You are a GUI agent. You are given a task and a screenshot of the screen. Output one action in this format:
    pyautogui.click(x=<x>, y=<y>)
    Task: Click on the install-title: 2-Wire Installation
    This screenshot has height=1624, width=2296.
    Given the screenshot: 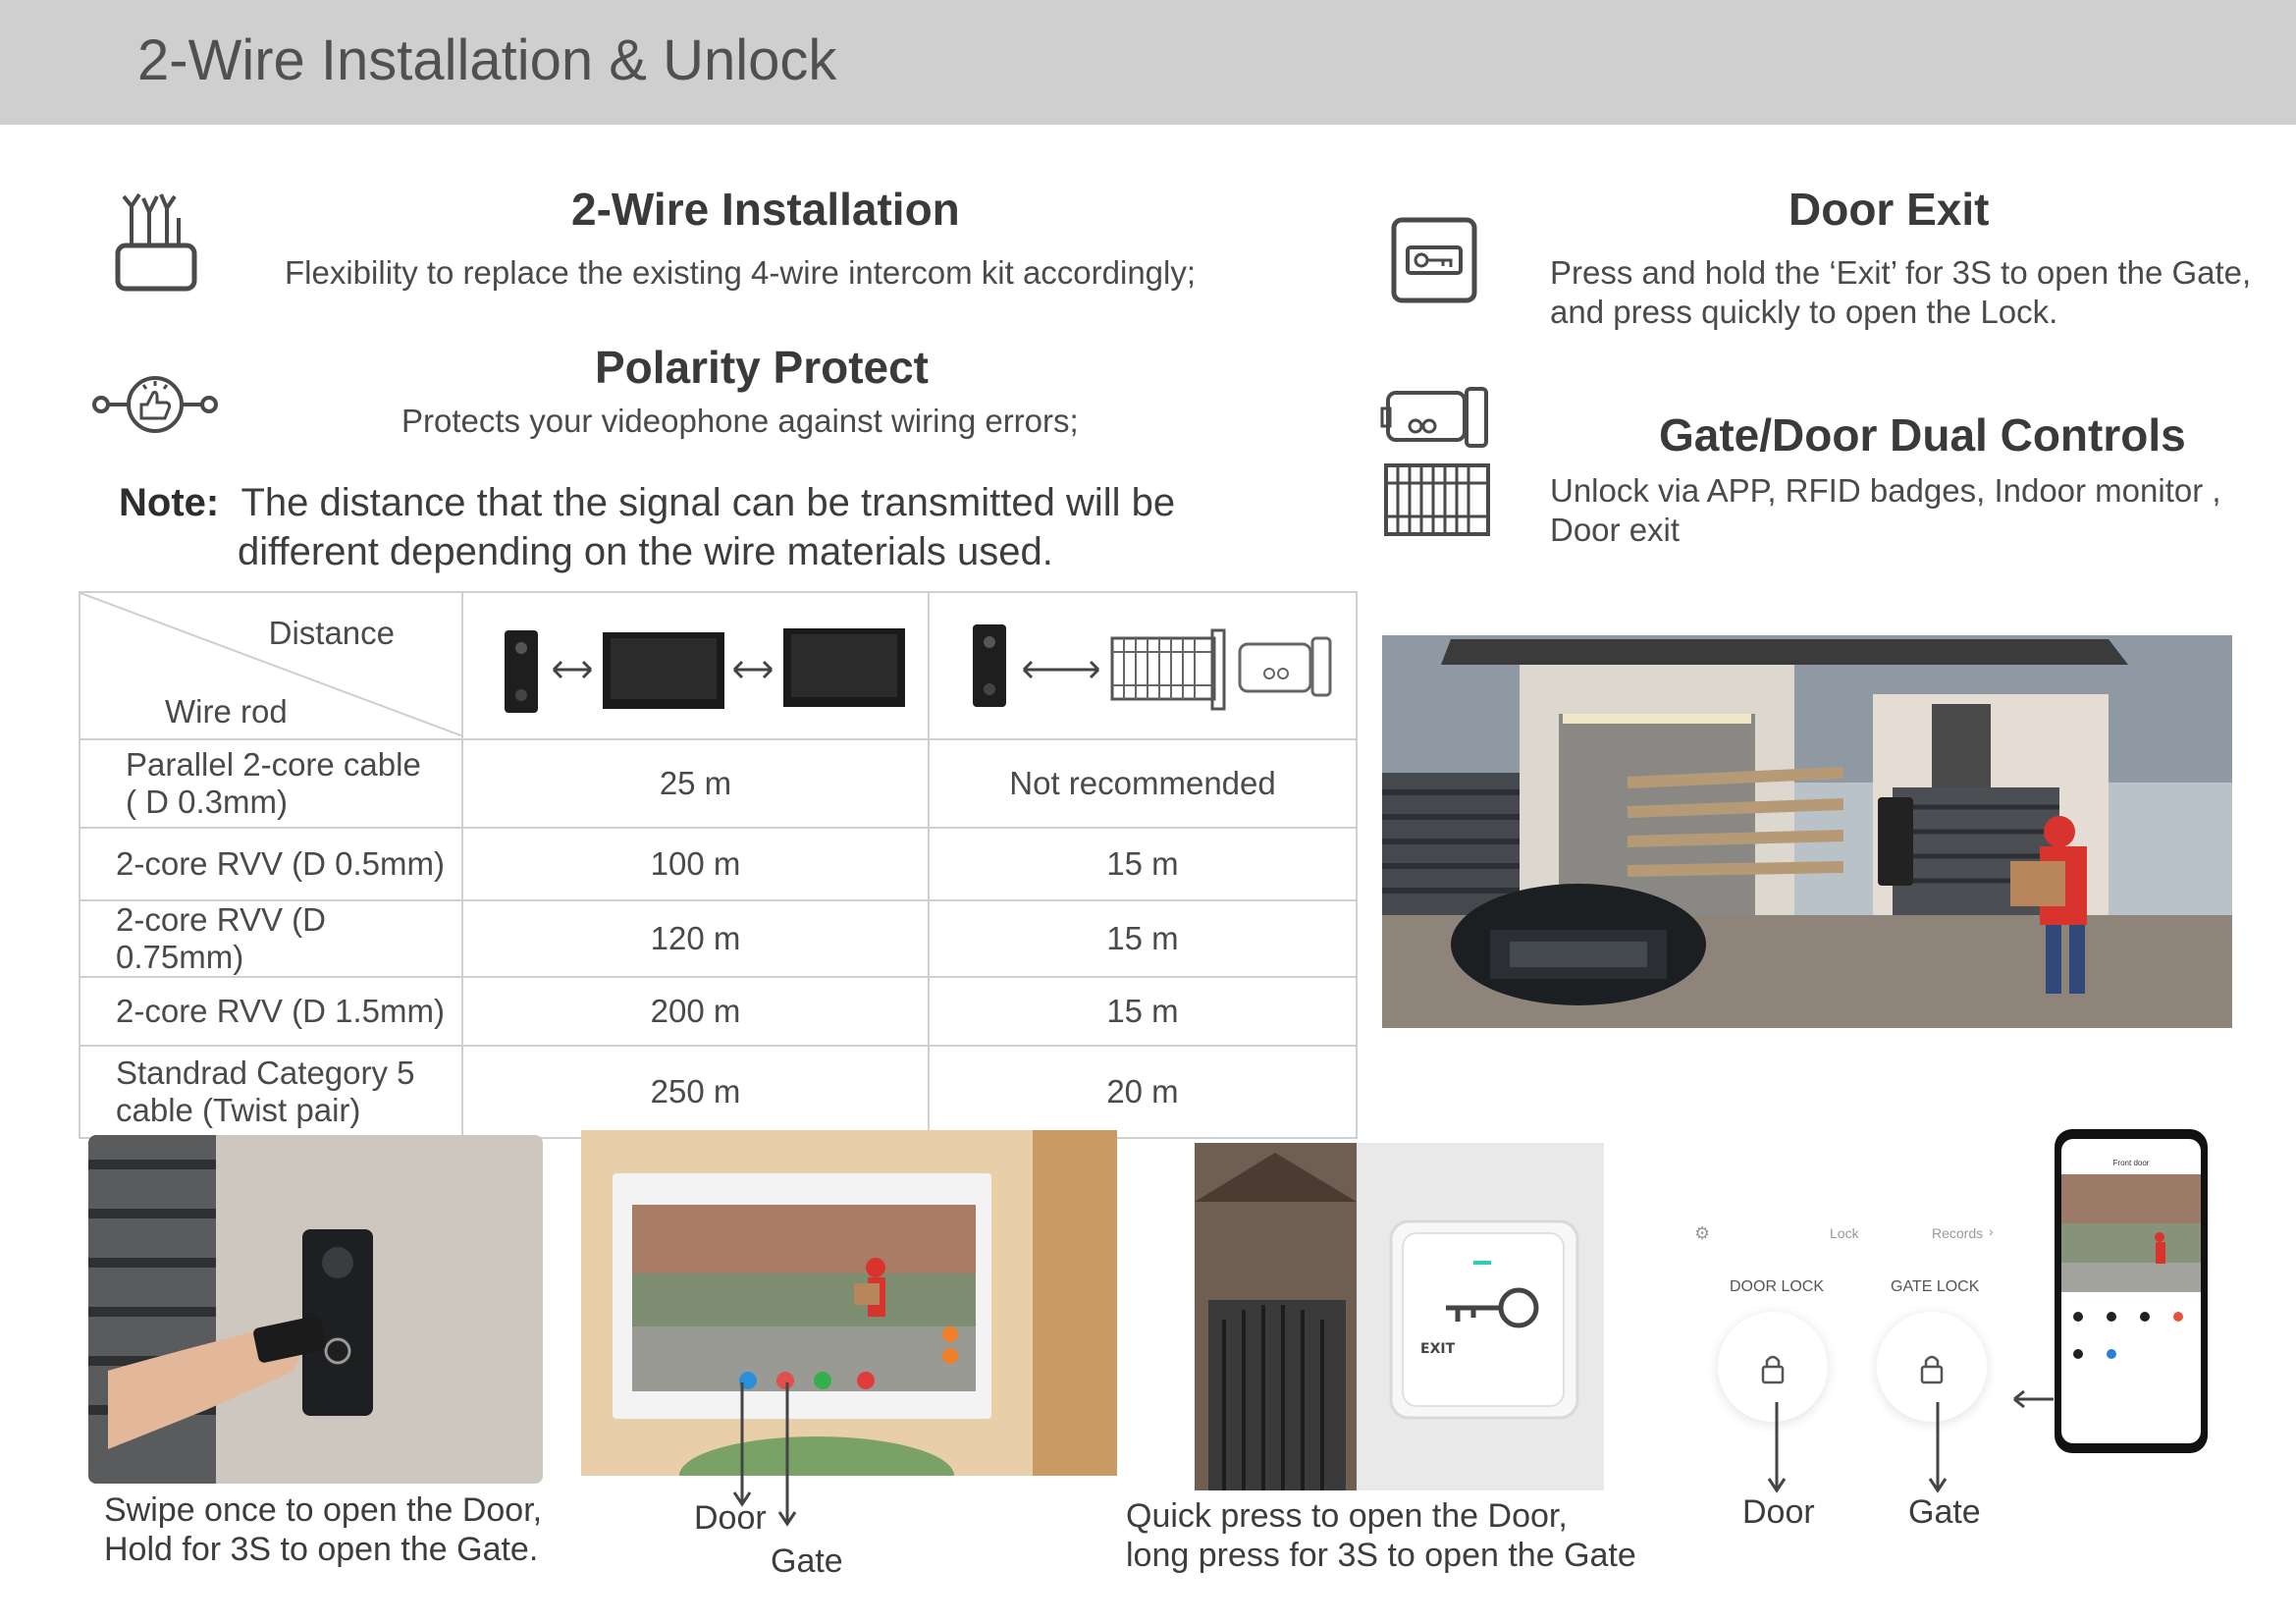 What is the action you would take?
    pyautogui.click(x=765, y=209)
    